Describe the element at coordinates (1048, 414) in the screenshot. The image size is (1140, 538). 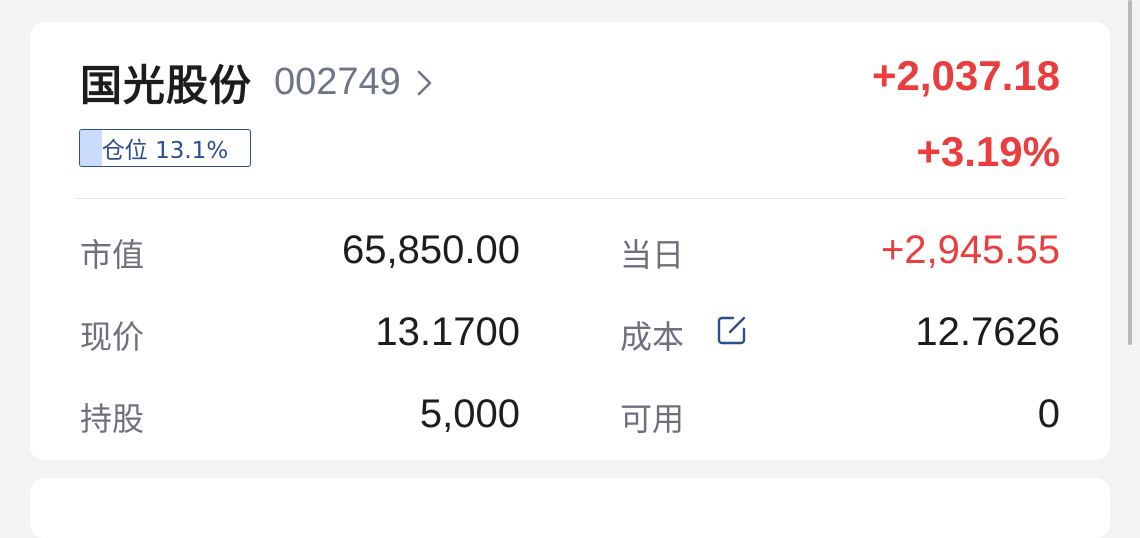
I see `available-value: 0` at that location.